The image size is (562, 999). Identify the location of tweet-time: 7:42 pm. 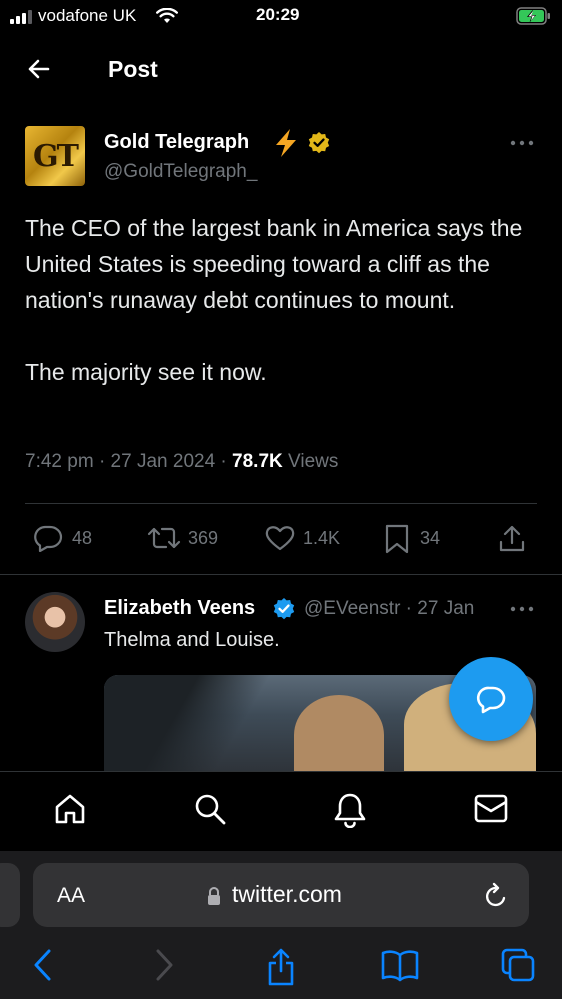
(59, 461).